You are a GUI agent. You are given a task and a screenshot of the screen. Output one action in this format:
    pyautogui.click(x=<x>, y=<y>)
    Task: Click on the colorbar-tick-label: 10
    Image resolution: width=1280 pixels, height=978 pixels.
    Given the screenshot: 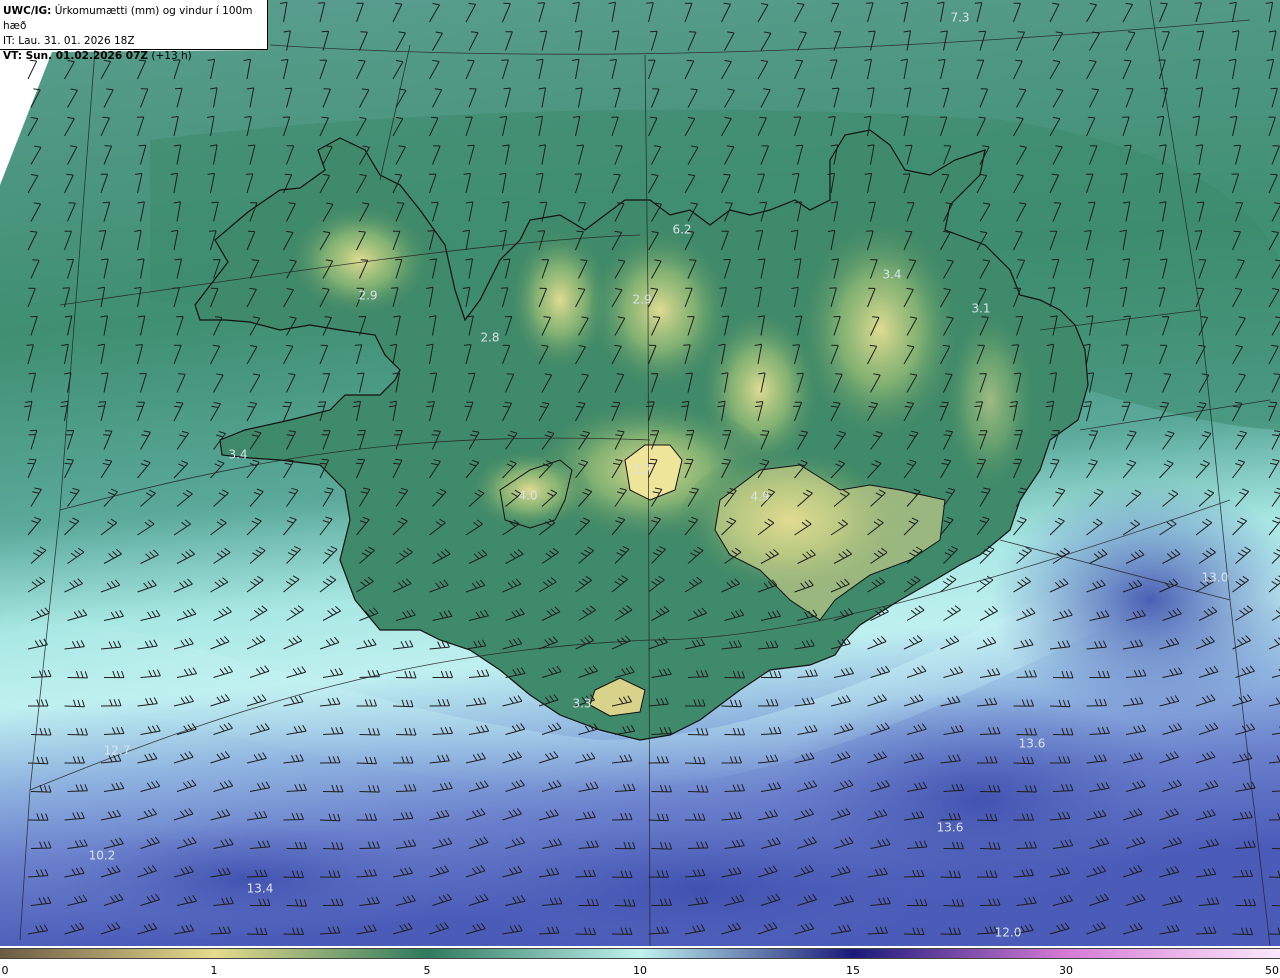 What is the action you would take?
    pyautogui.click(x=640, y=970)
    